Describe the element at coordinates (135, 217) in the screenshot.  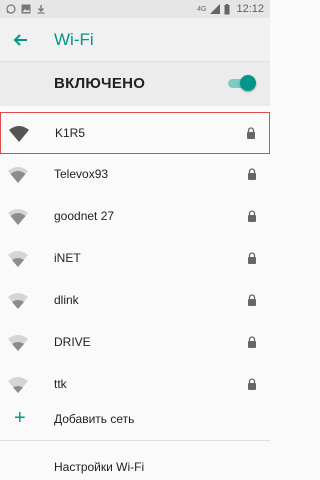
I see `network-item: goodnet 27` at that location.